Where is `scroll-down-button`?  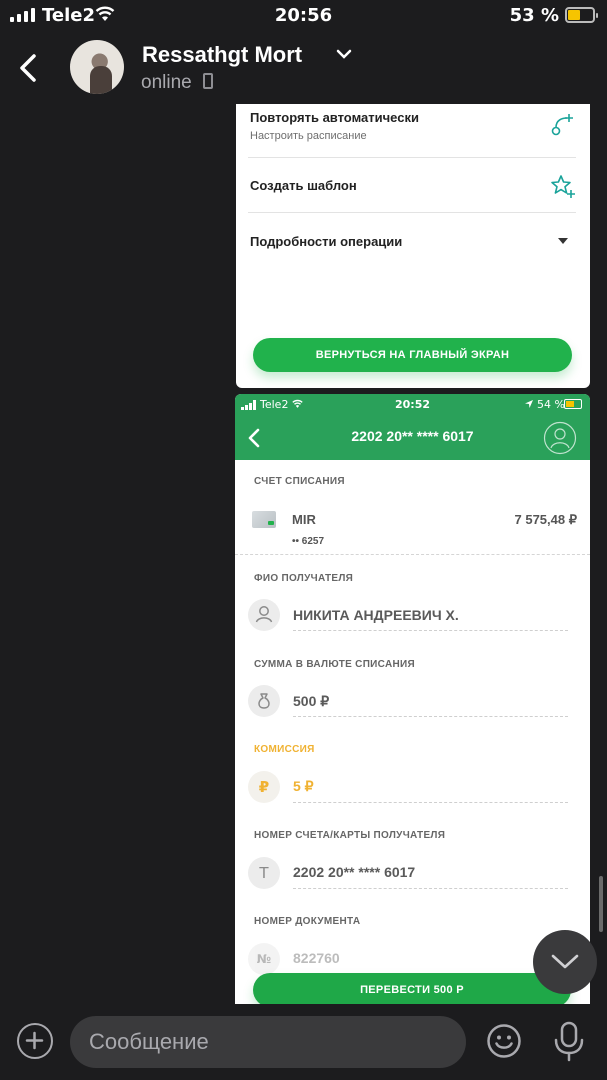 scroll-down-button is located at coordinates (565, 962).